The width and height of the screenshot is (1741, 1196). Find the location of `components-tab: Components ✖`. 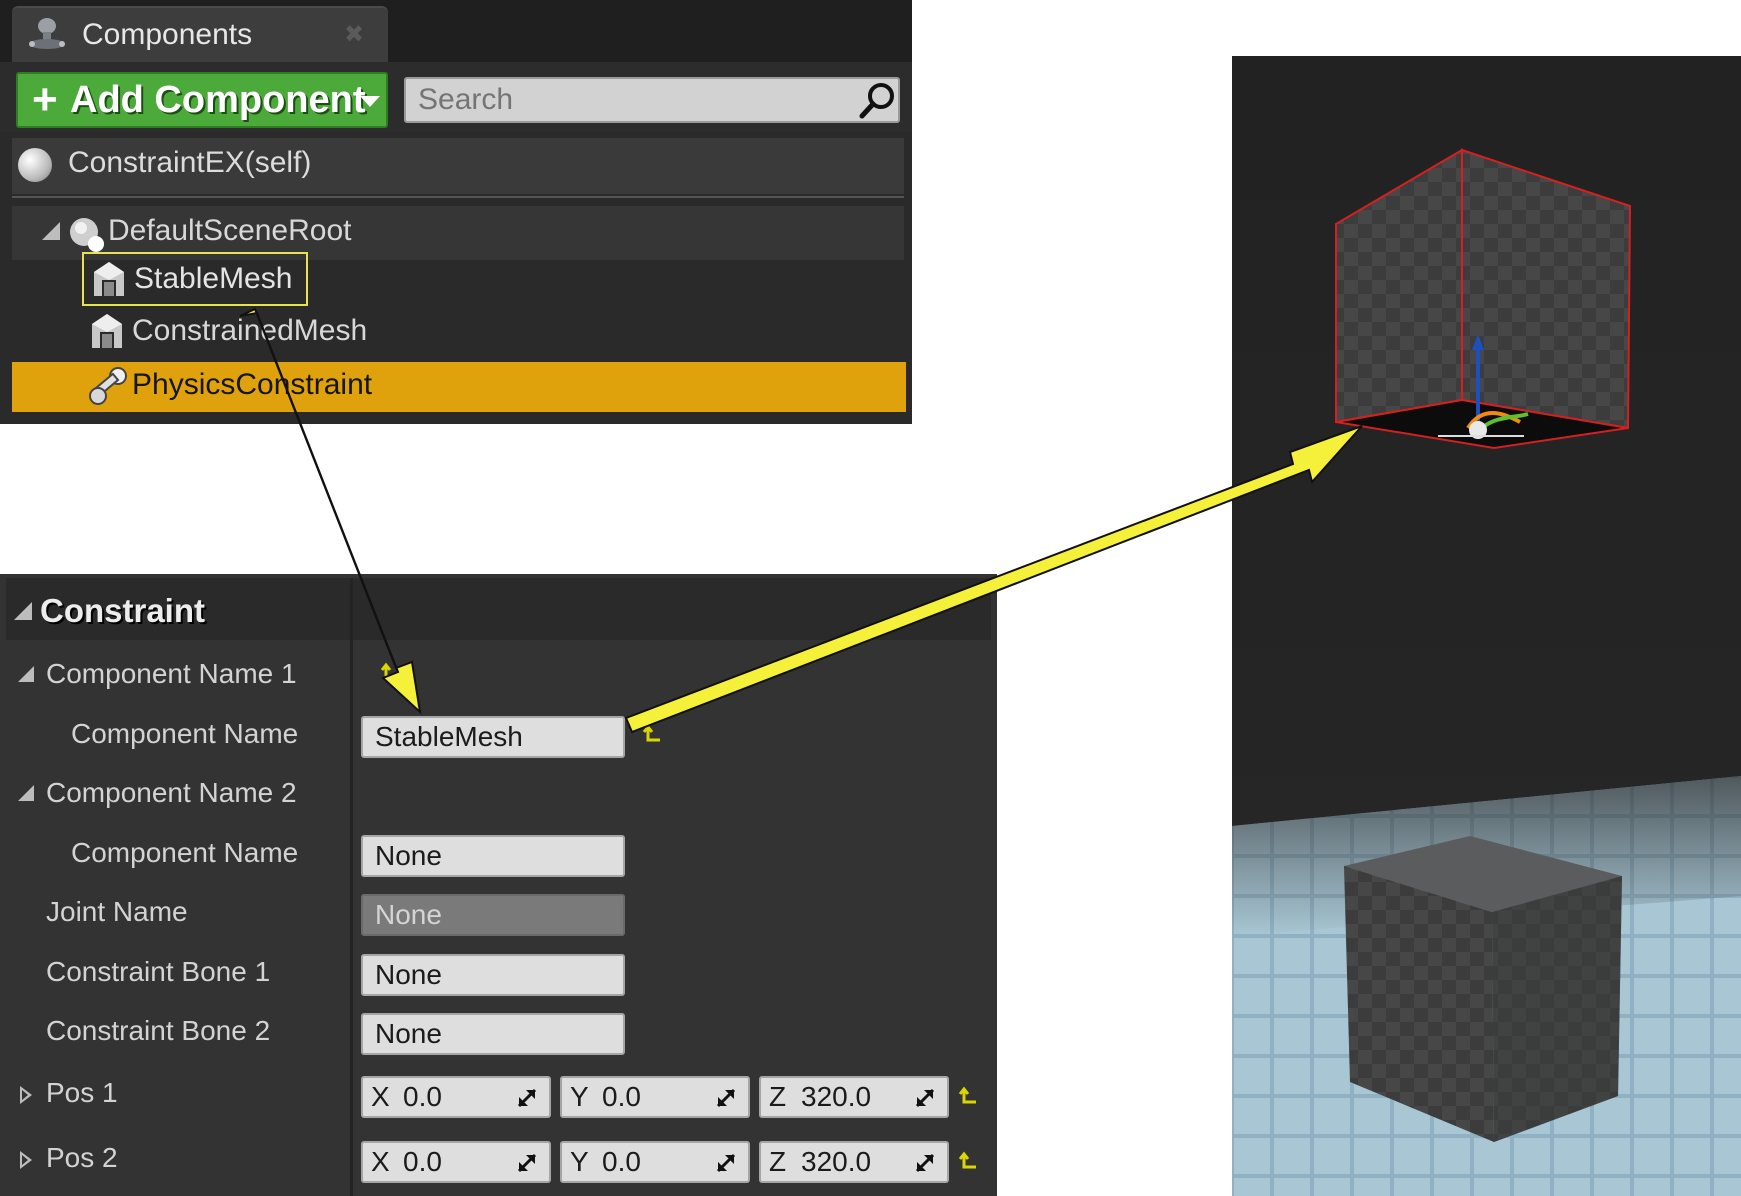

components-tab: Components ✖ is located at coordinates (200, 35).